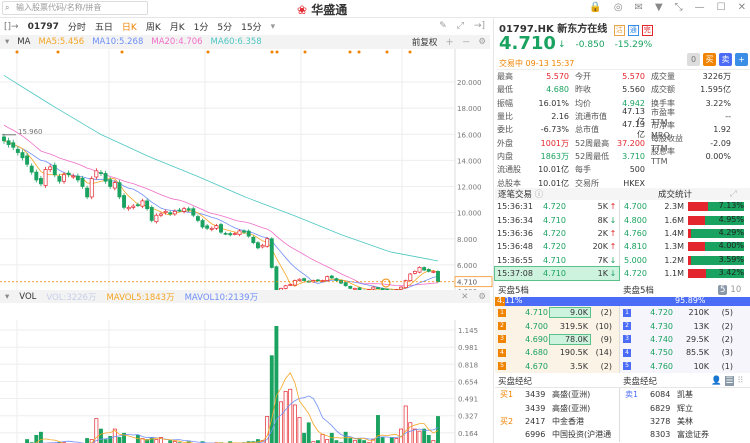 Image resolution: width=750 pixels, height=443 pixels. What do you see at coordinates (729, 380) in the screenshot?
I see `list-view-icon: ☰` at bounding box center [729, 380].